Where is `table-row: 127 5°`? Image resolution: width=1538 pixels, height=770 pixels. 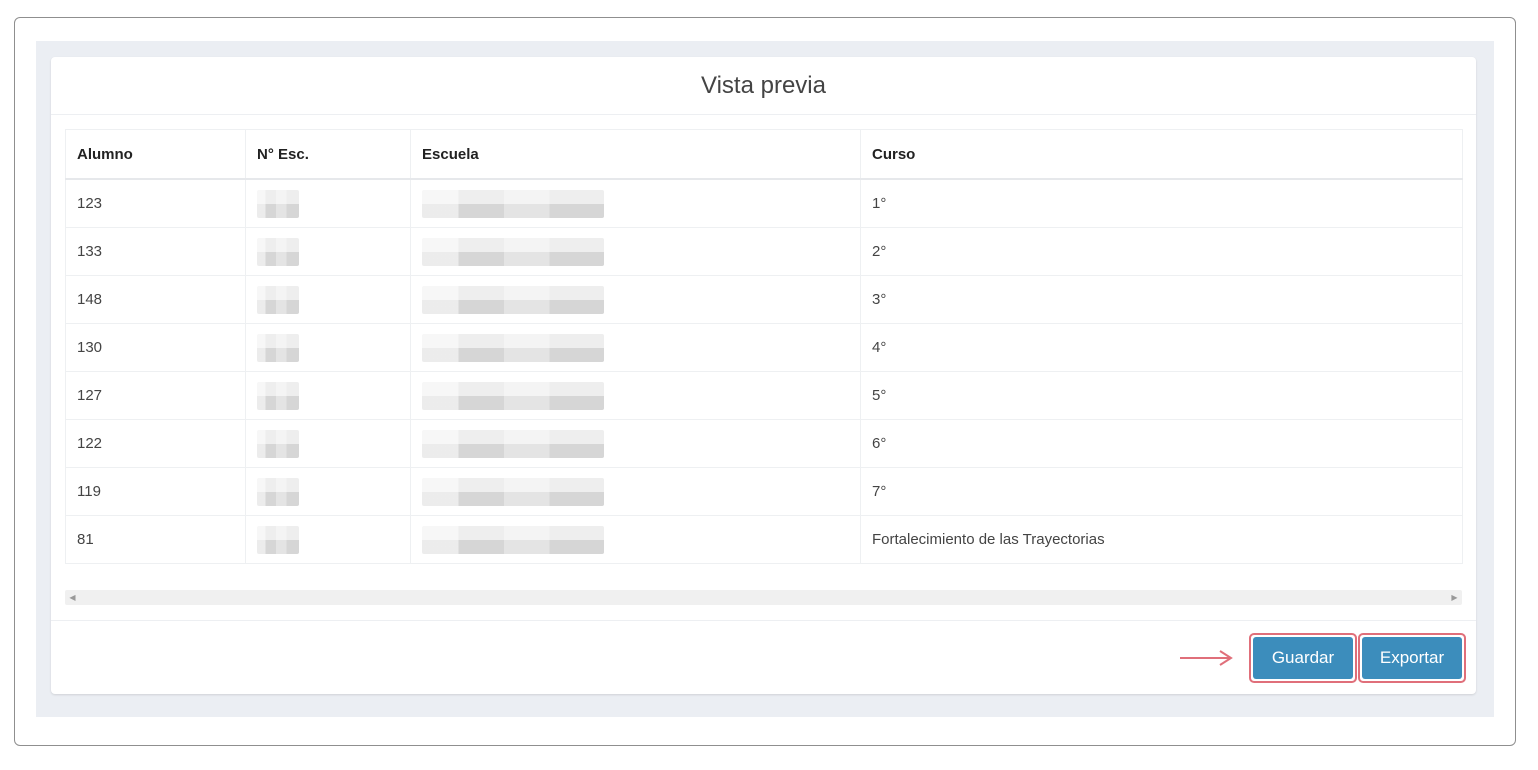
table-row: 127 5° is located at coordinates (764, 395).